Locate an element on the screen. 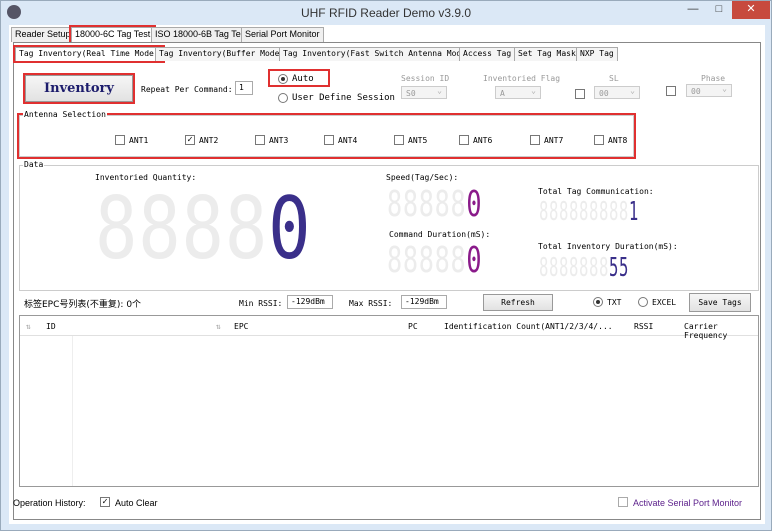 Image resolution: width=772 pixels, height=531 pixels. flag-select: A is located at coordinates (518, 92).